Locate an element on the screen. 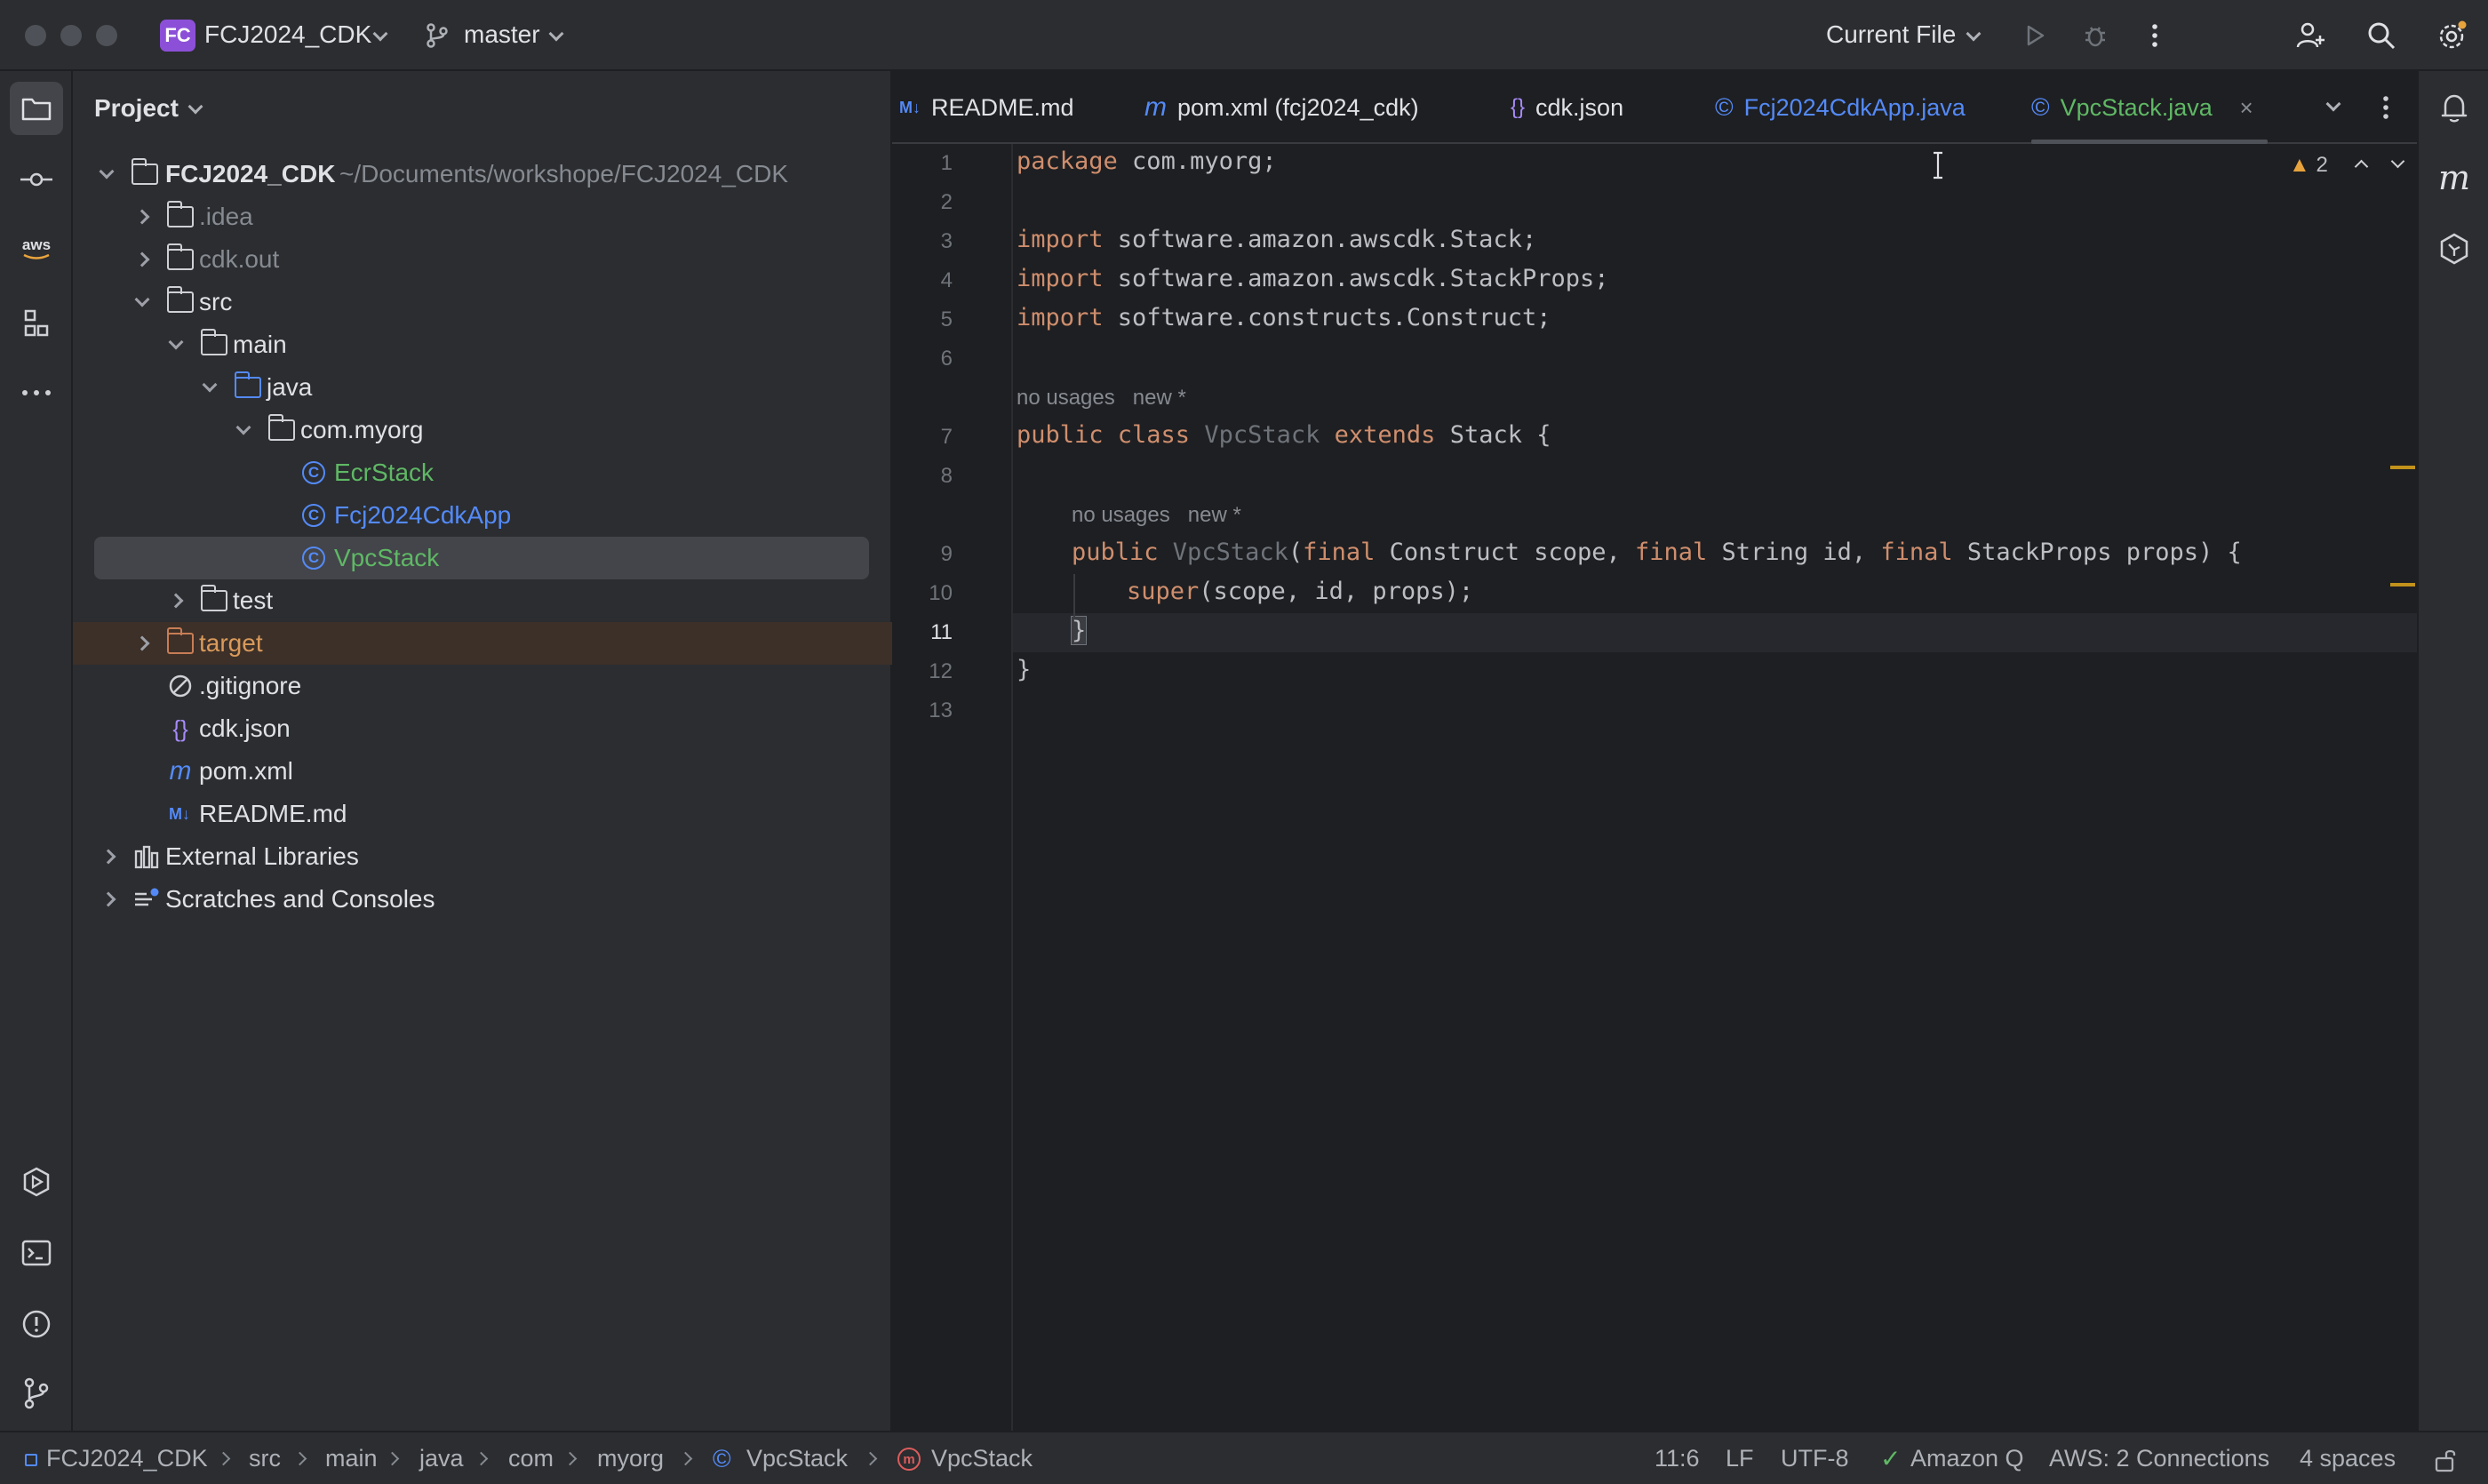 The width and height of the screenshot is (2488, 1484). aws-toolkit-button: aws is located at coordinates (36, 249).